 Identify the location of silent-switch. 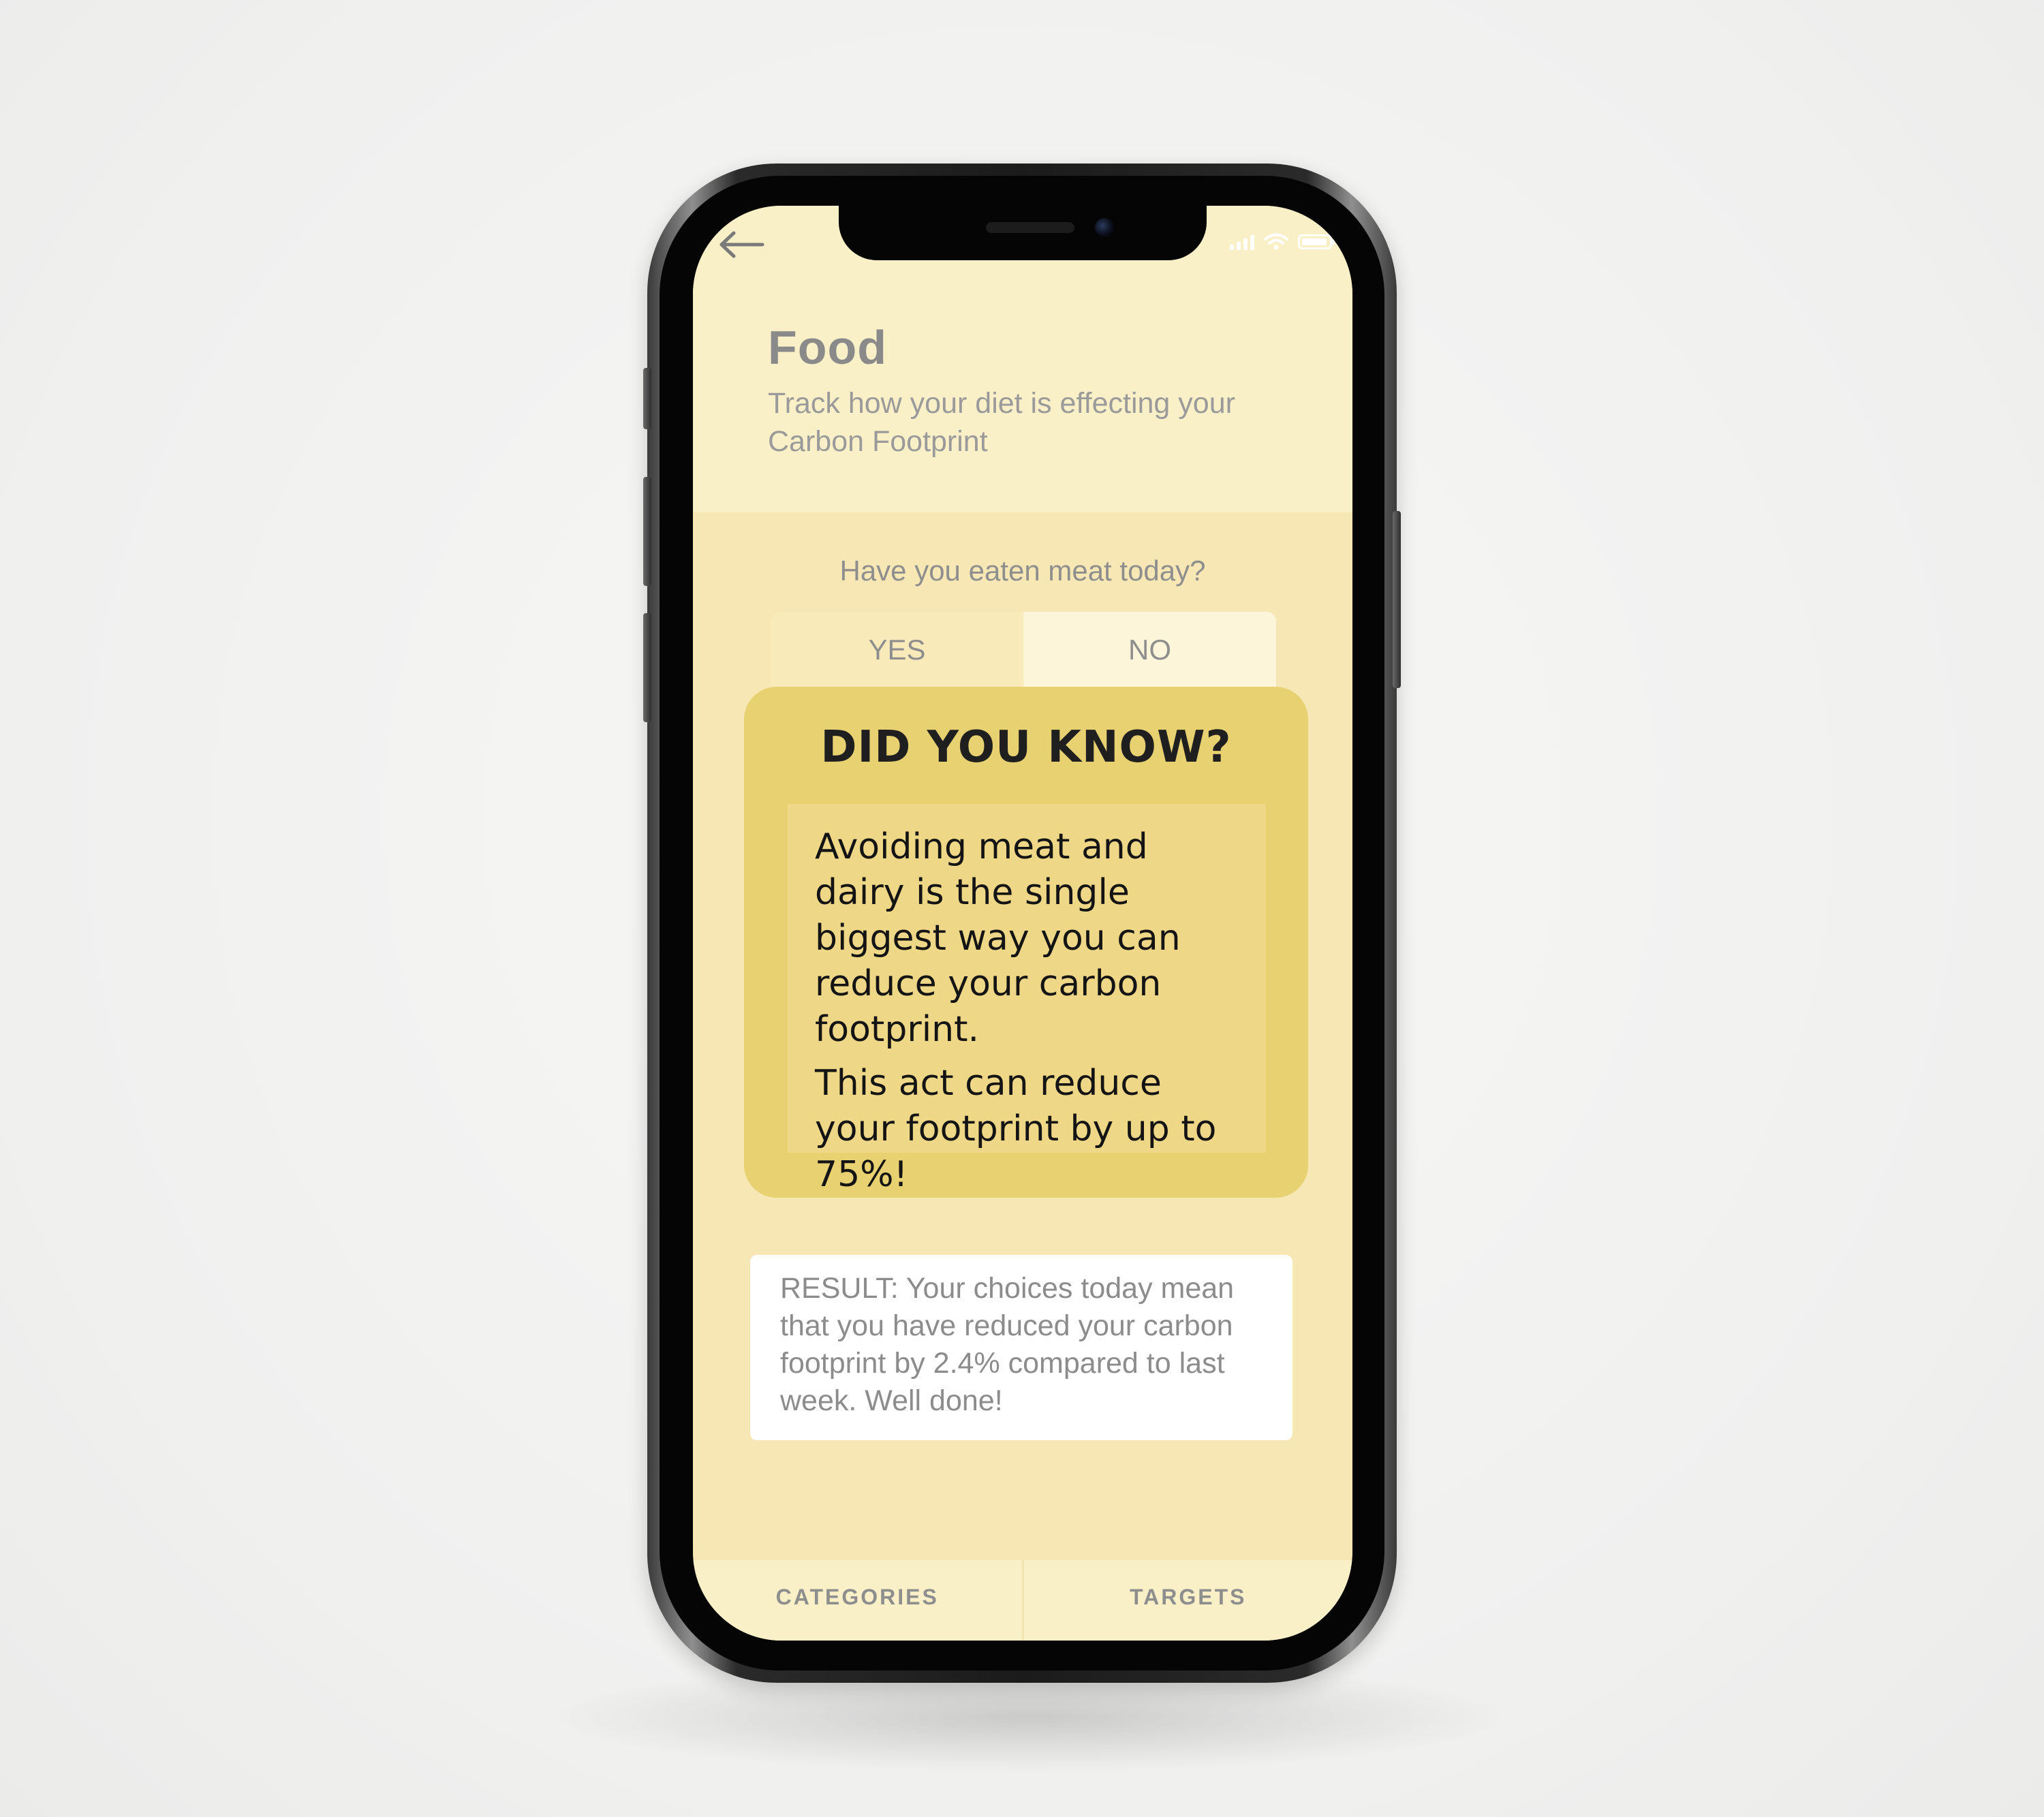
(647, 398).